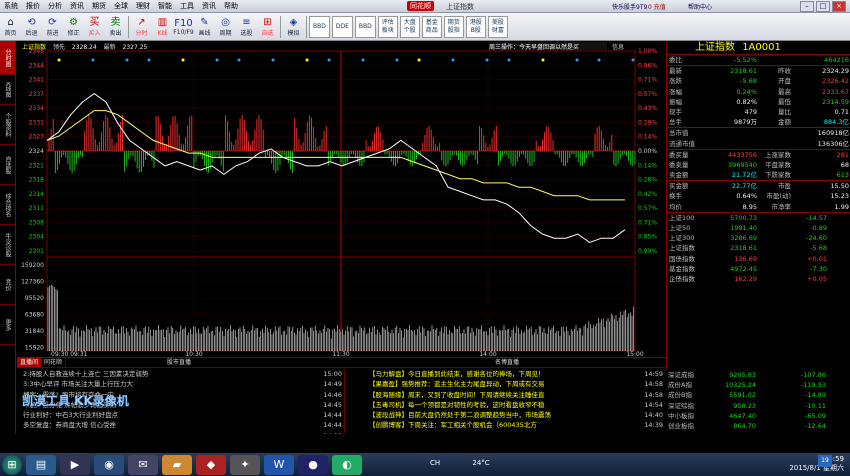 This screenshot has width=850, height=476. Describe the element at coordinates (618, 46) in the screenshot. I see `info-toggle: 信息` at that location.